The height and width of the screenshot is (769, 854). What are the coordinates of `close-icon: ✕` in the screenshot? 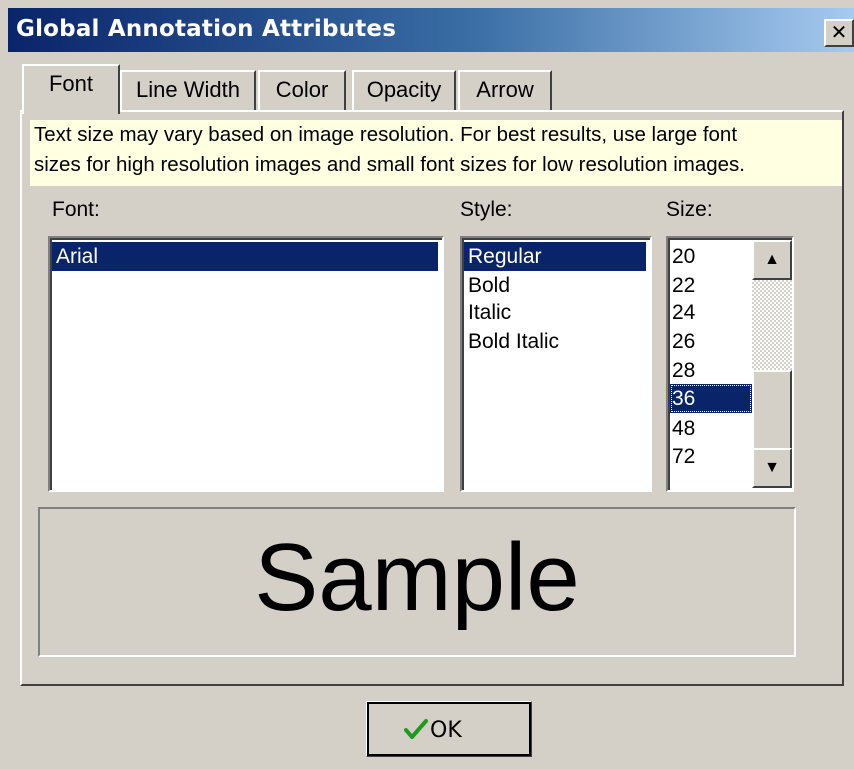 It's located at (839, 32).